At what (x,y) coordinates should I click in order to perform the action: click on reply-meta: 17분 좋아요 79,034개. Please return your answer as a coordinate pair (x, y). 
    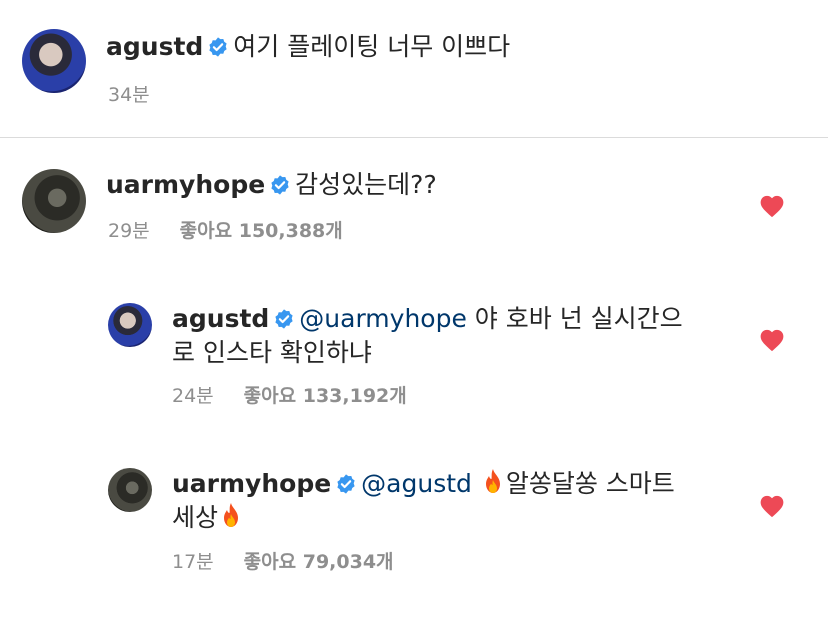
    Looking at the image, I should click on (283, 562).